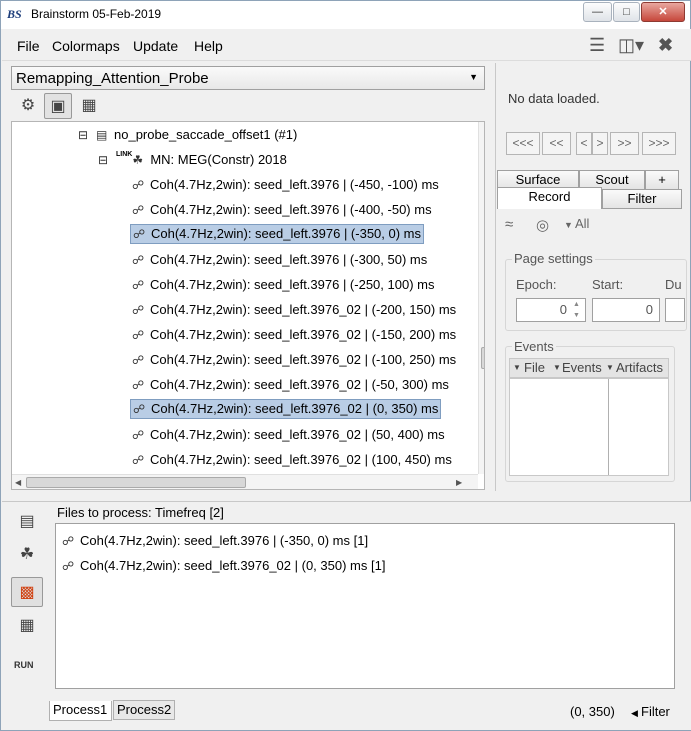 This screenshot has width=691, height=731. I want to click on tree-source-node: ⊟ LINK☘ MN: MEG(Constr) 2018, so click(192, 160).